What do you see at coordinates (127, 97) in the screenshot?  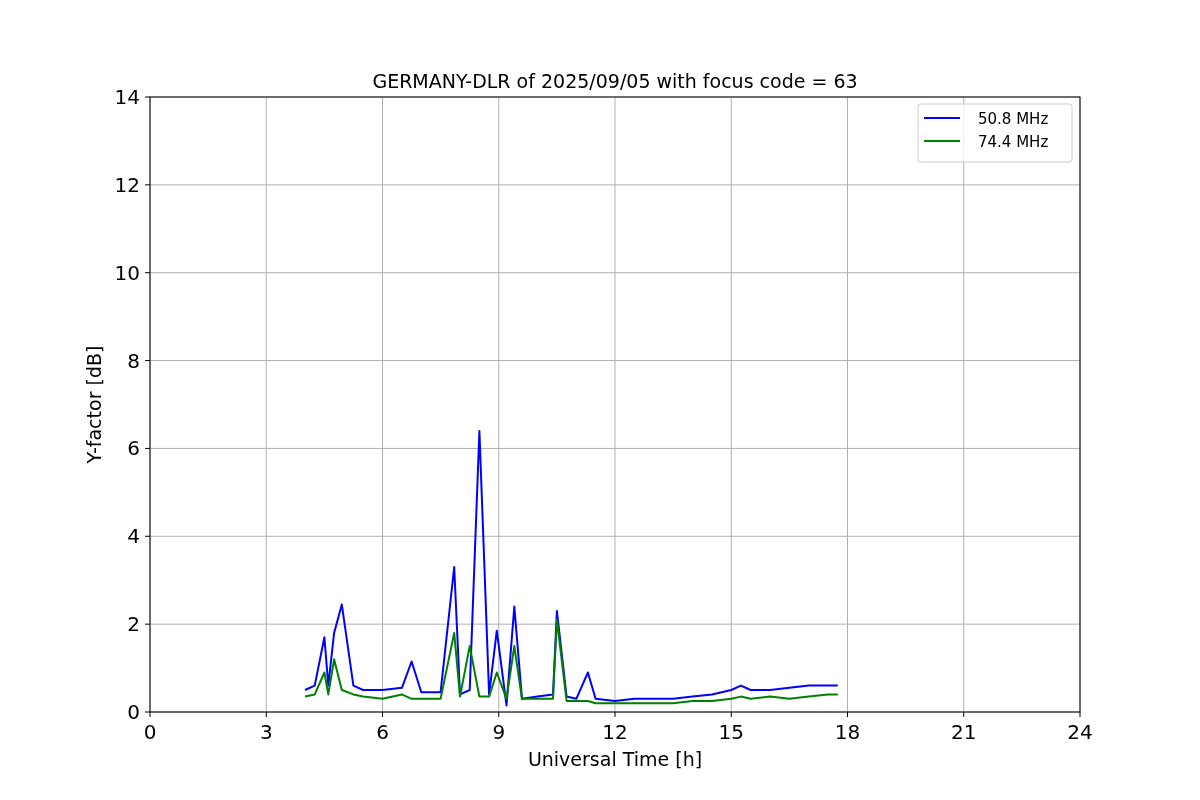 I see `tick-label: 14` at bounding box center [127, 97].